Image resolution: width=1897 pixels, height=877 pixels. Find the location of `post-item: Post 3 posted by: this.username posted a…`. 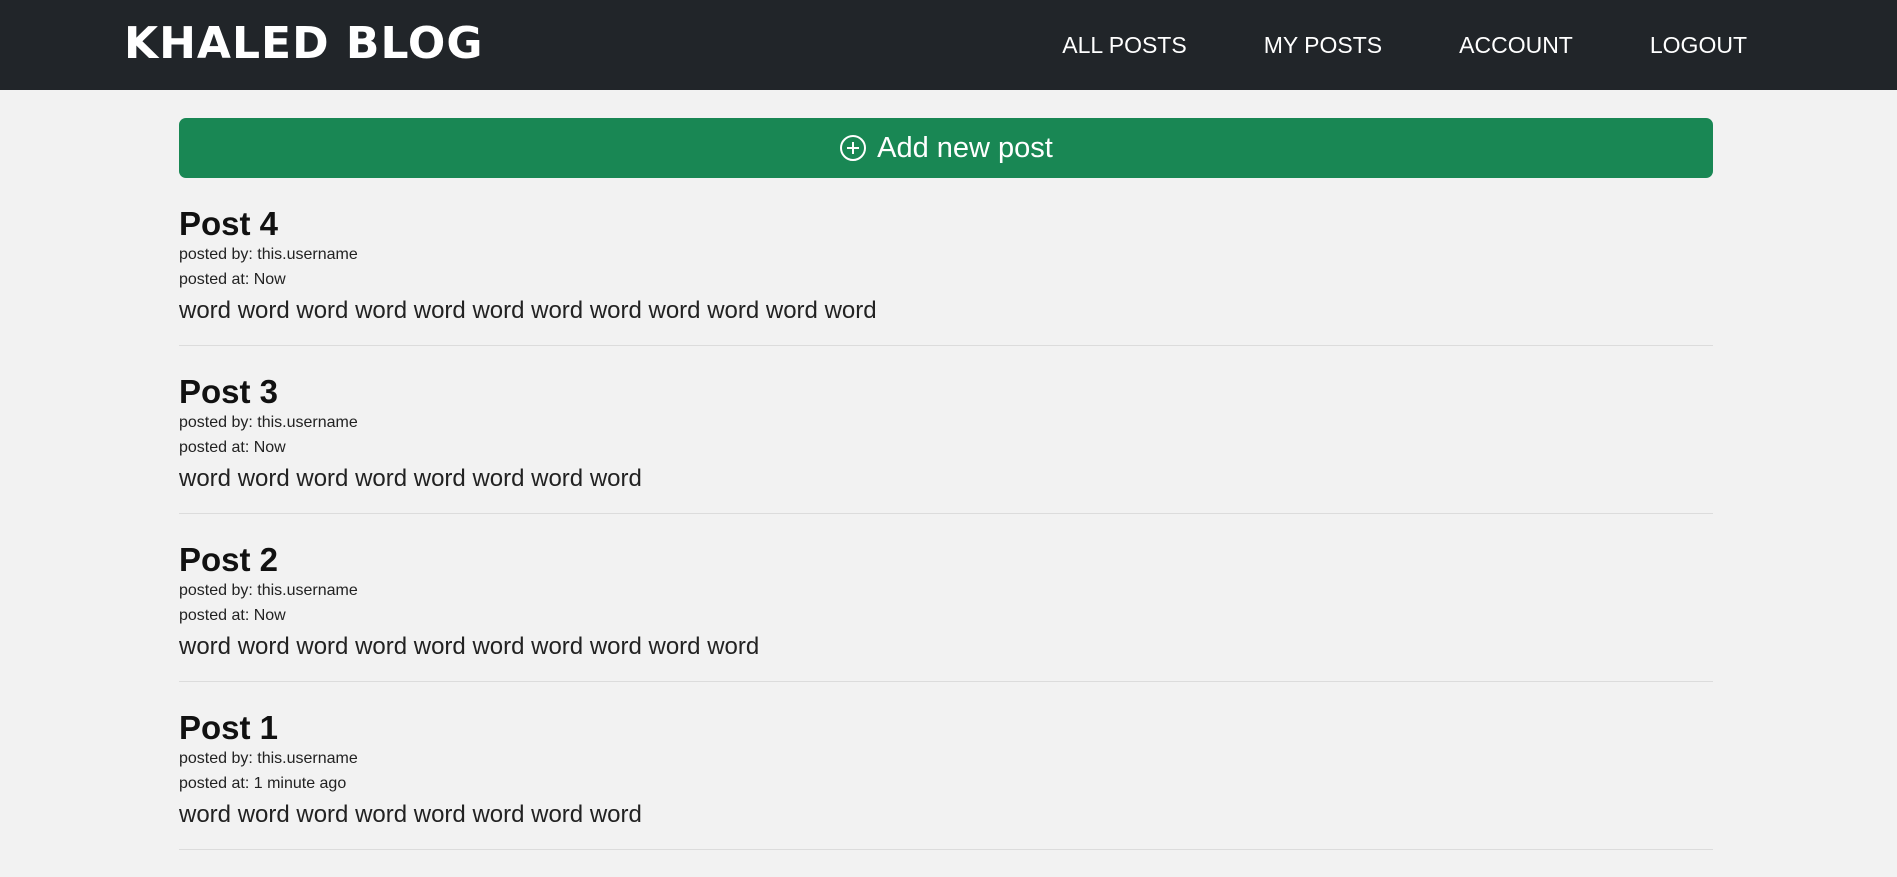

post-item: Post 3 posted by: this.username posted a… is located at coordinates (946, 444).